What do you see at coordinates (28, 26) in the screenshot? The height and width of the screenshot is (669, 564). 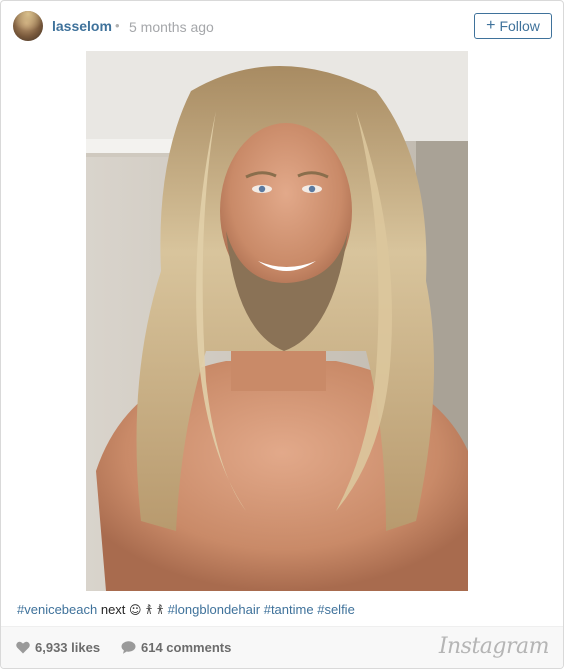 I see `avatar` at bounding box center [28, 26].